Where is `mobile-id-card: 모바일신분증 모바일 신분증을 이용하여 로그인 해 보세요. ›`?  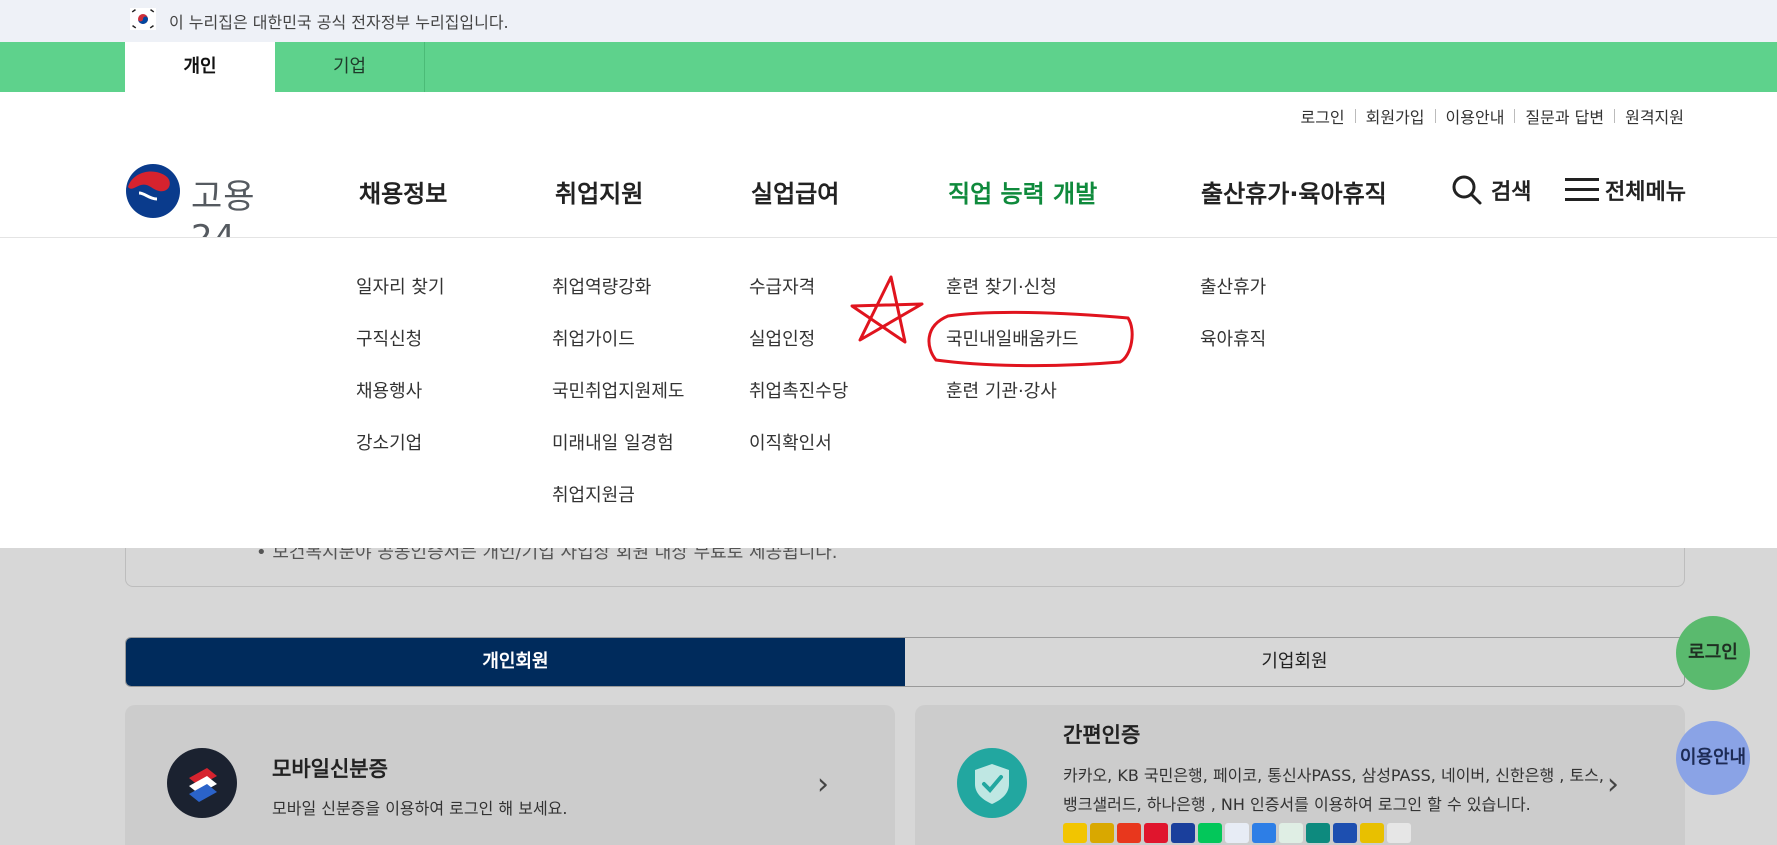 mobile-id-card: 모바일신분증 모바일 신분증을 이용하여 로그인 해 보세요. › is located at coordinates (510, 775).